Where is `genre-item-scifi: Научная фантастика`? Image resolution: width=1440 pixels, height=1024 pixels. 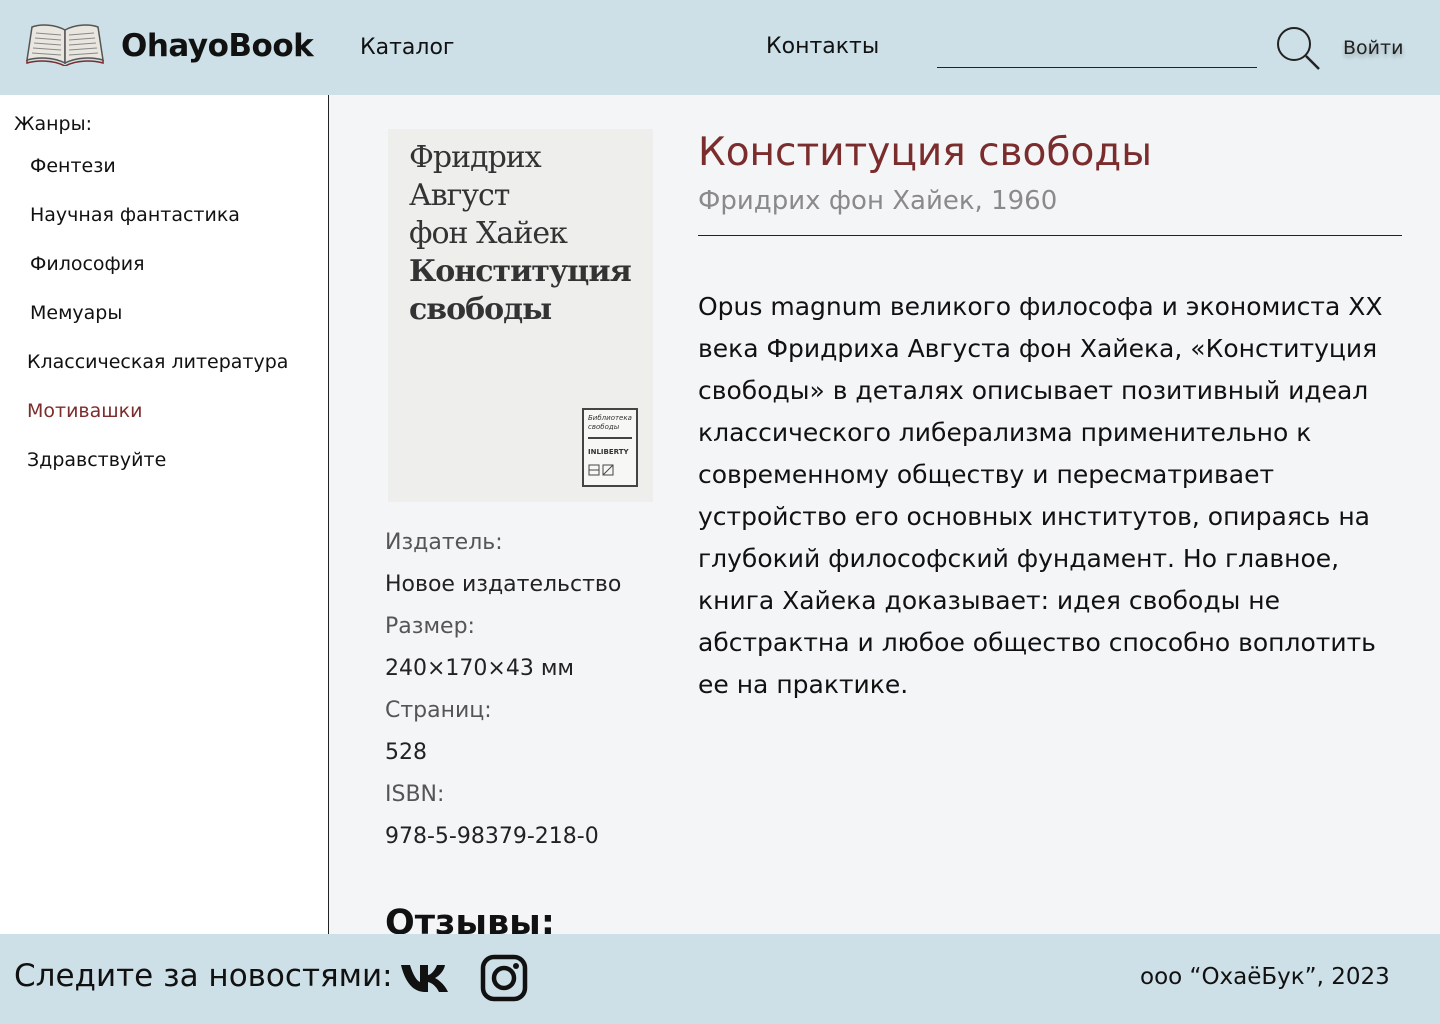
genre-item-scifi: Научная фантастика is located at coordinates (135, 215).